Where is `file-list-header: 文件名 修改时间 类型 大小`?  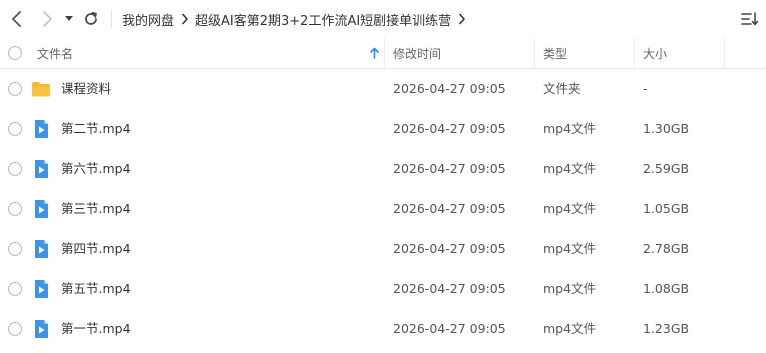 file-list-header: 文件名 修改时间 类型 大小 is located at coordinates (383, 53).